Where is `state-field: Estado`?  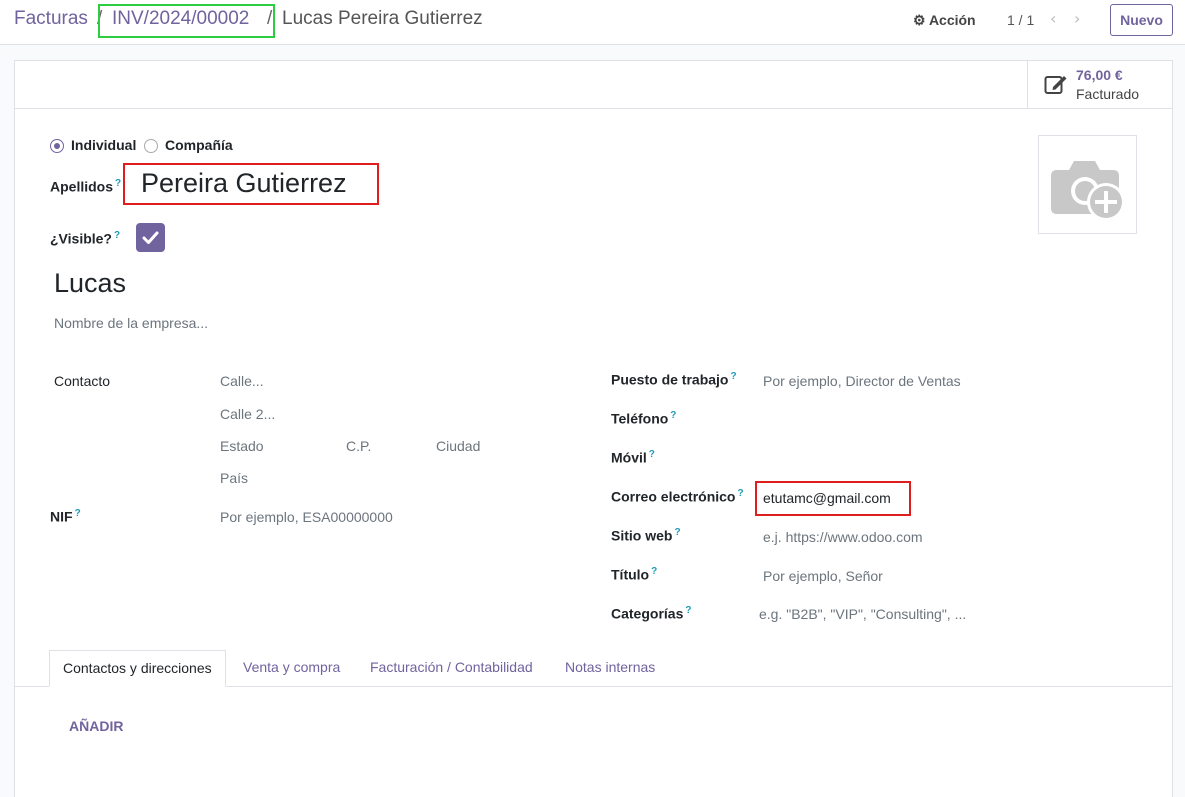
state-field: Estado is located at coordinates (242, 446).